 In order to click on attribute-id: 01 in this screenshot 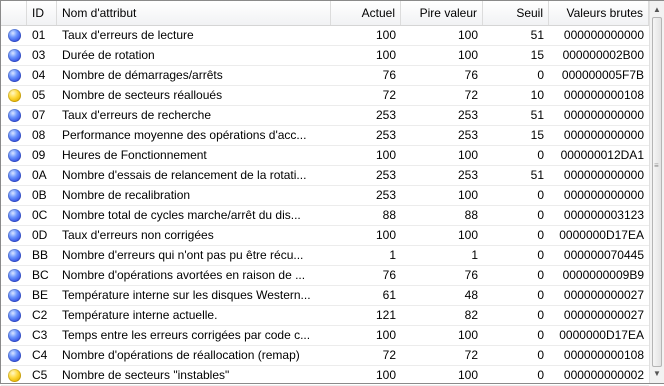, I will do `click(39, 35)`.